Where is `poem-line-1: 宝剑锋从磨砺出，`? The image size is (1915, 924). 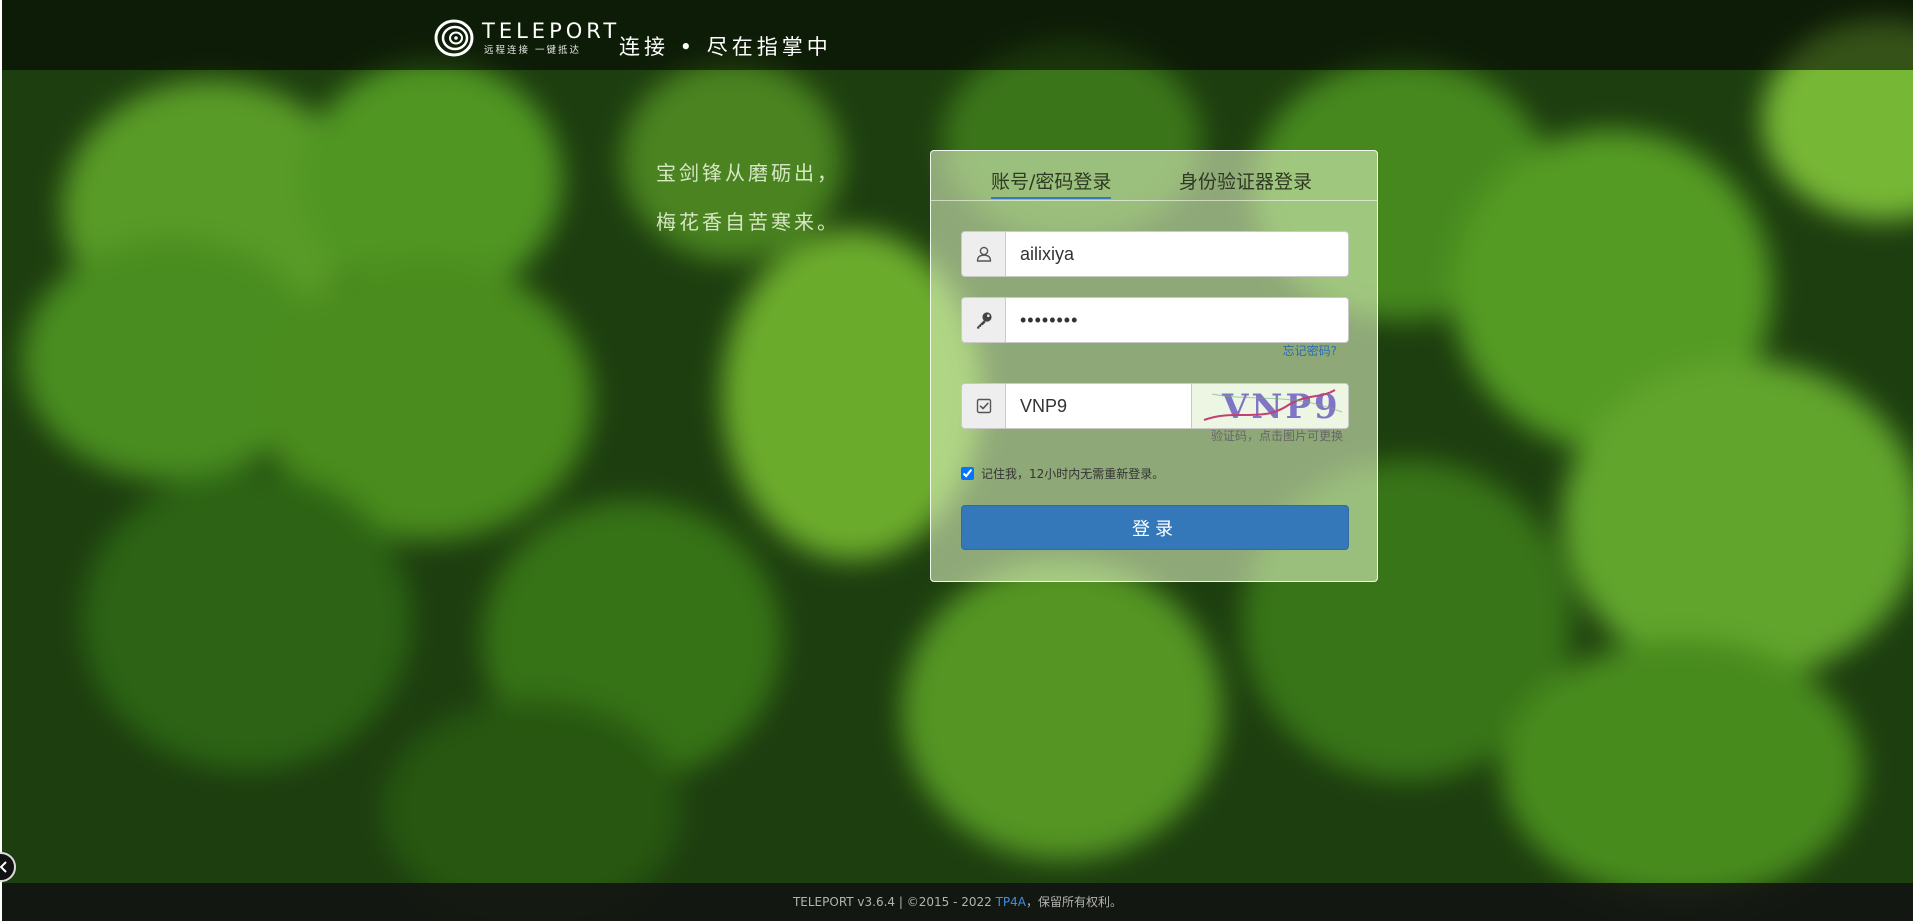 poem-line-1: 宝剑锋从磨砺出， is located at coordinates (748, 173).